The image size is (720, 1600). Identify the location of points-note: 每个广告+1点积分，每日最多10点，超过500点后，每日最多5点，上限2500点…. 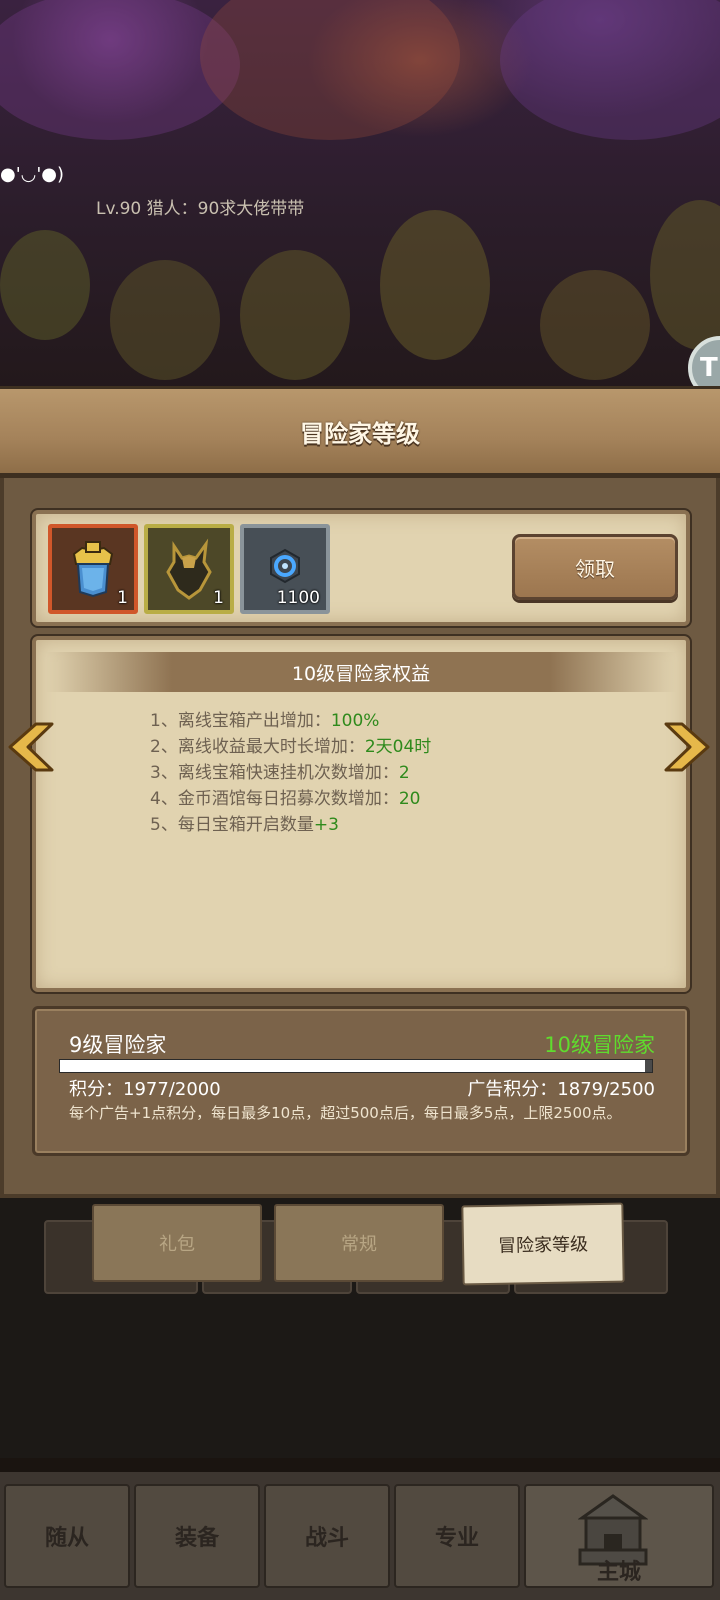
(345, 1113).